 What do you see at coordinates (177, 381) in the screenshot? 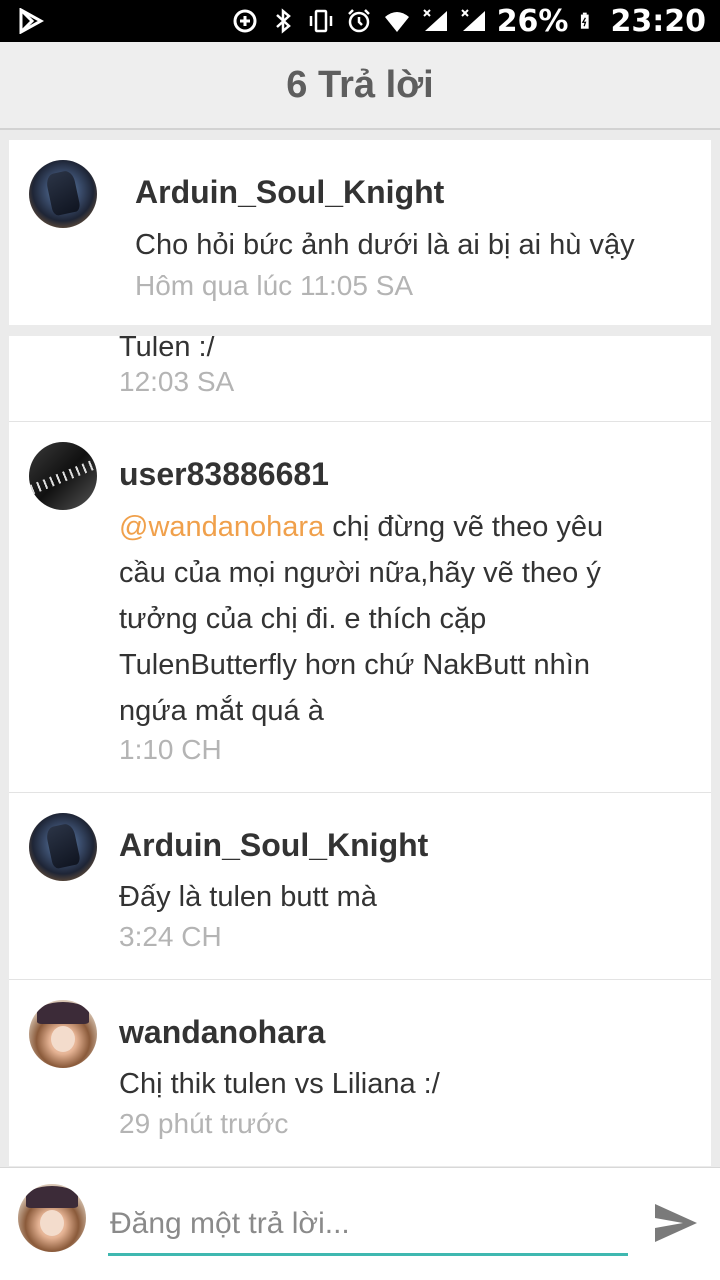
I see `reply-time: 12:03 SA` at bounding box center [177, 381].